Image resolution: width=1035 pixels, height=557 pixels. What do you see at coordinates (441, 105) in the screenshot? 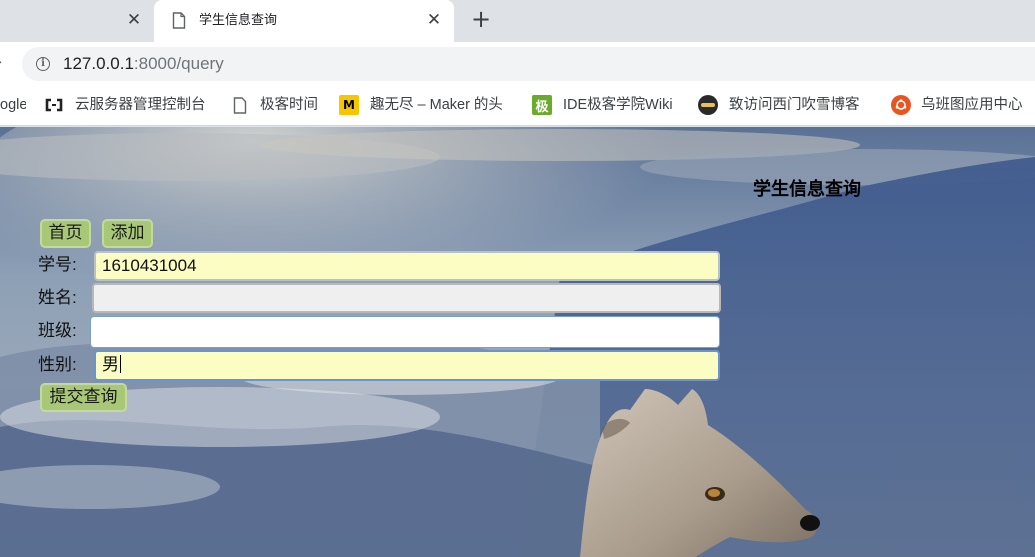
I see `bookmark-maker: 趣无尽 – Maker 的头` at bounding box center [441, 105].